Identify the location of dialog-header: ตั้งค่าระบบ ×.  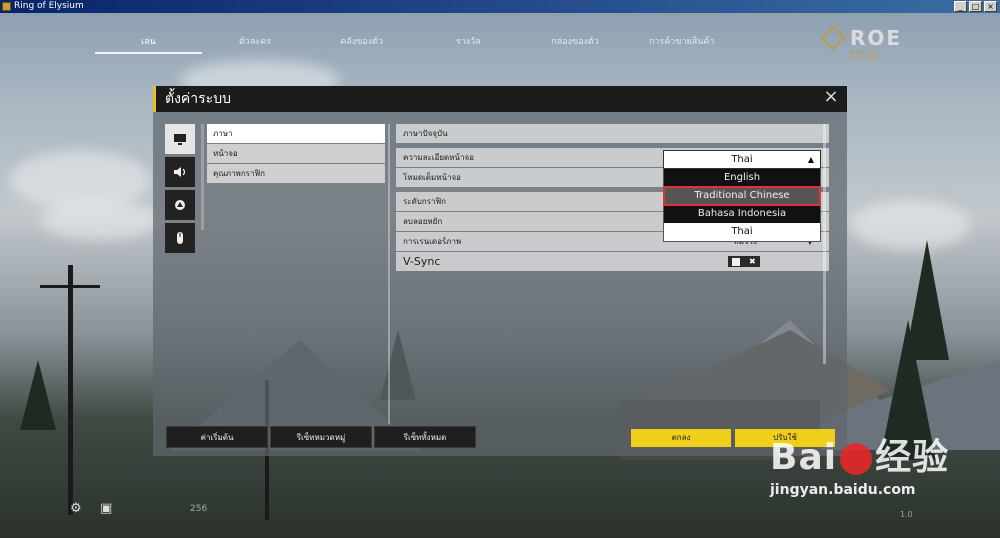
(500, 99).